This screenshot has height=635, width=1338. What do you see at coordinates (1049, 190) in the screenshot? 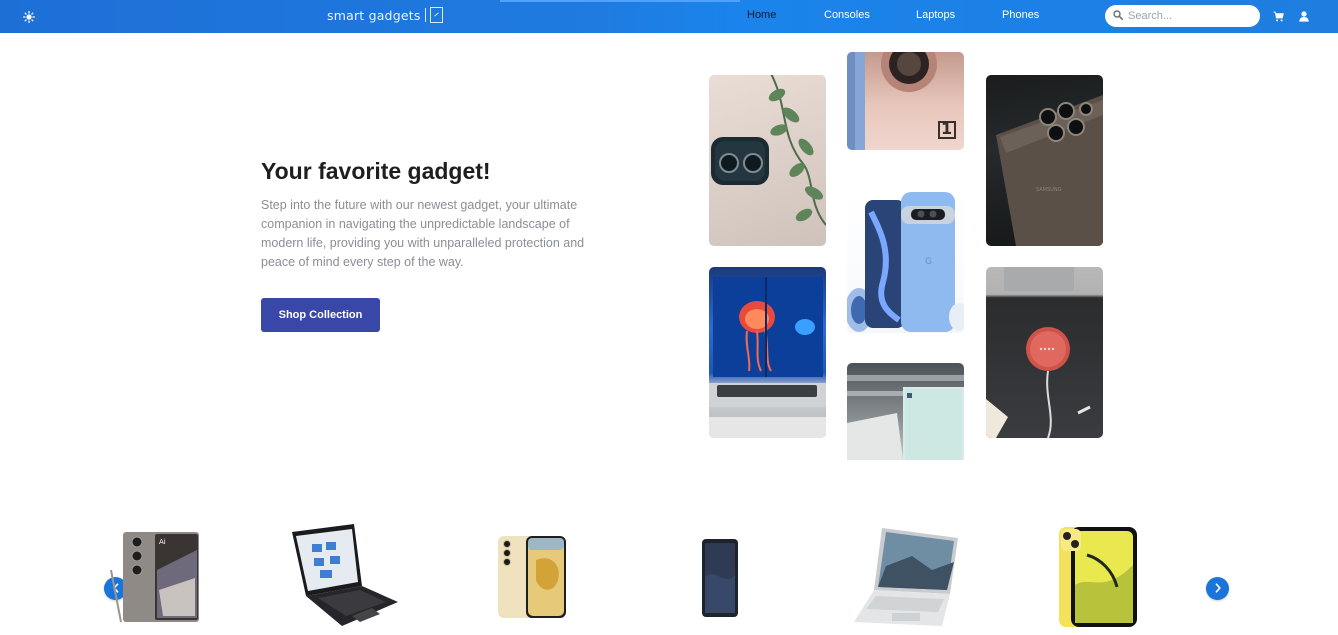
I see `svg-text: SAMSUNG` at bounding box center [1049, 190].